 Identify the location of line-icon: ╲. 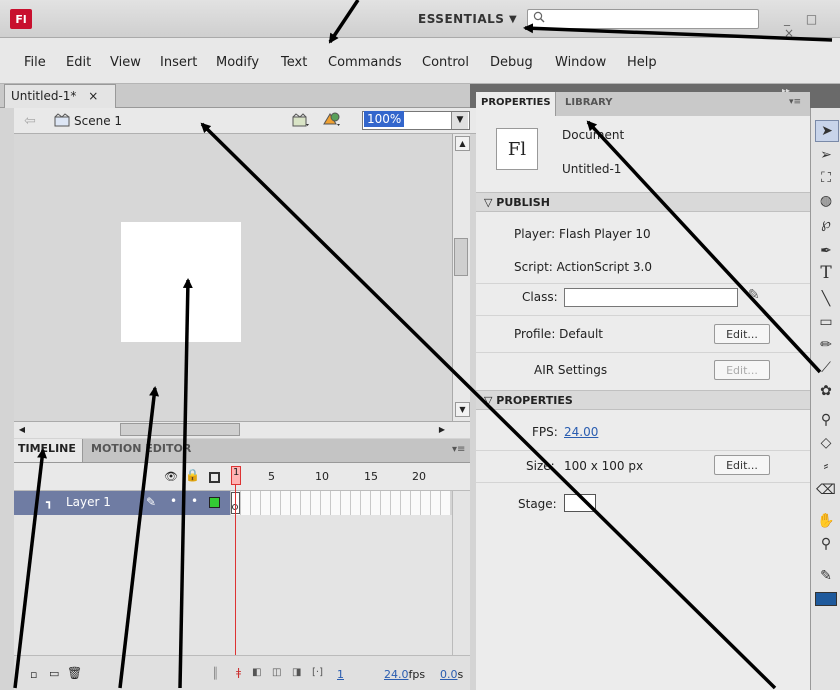
(826, 299).